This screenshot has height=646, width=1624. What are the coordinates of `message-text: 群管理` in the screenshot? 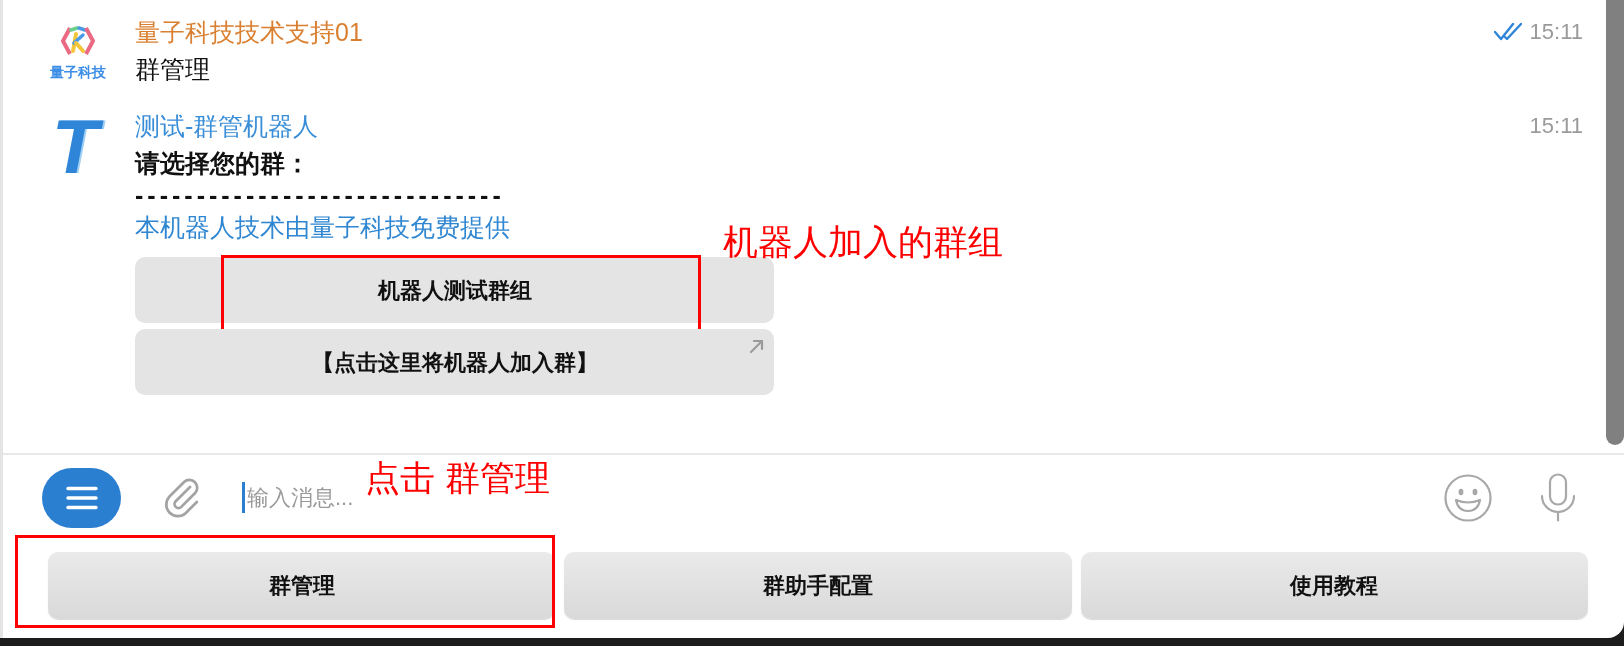 It's located at (172, 69).